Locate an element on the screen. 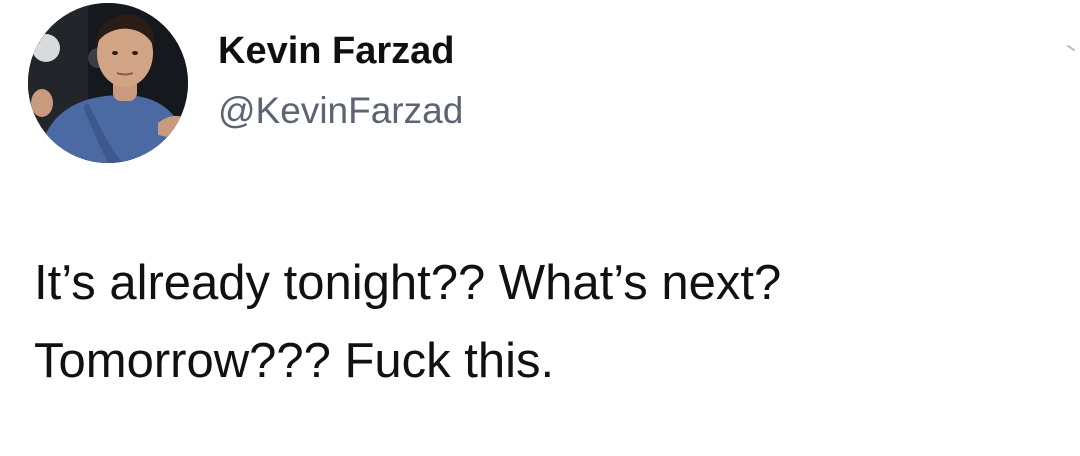 This screenshot has width=1080, height=456. tweet-text-line: It’s already tonight?? What’s next? is located at coordinates (408, 283).